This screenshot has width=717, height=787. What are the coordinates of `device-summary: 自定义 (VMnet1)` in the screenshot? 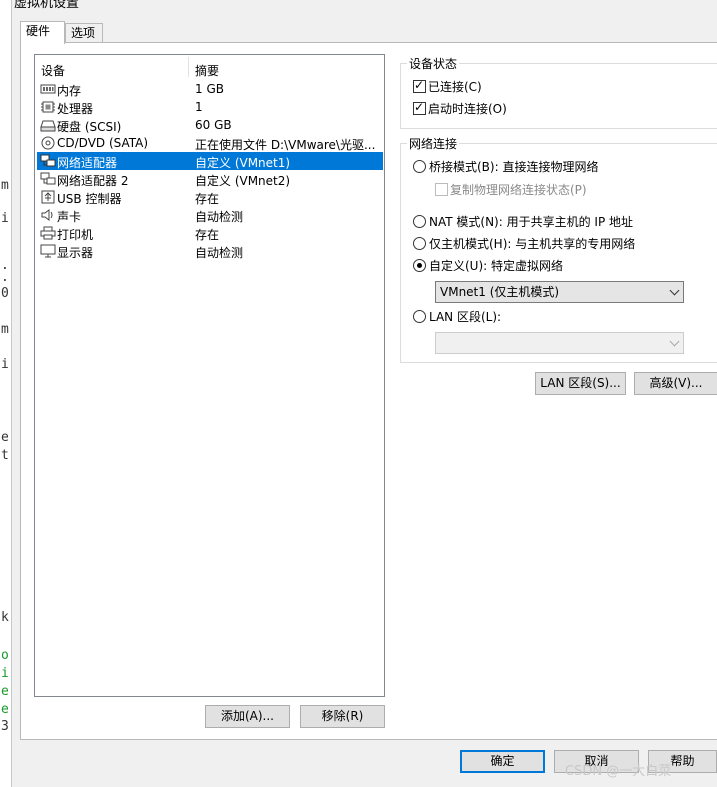 It's located at (243, 163).